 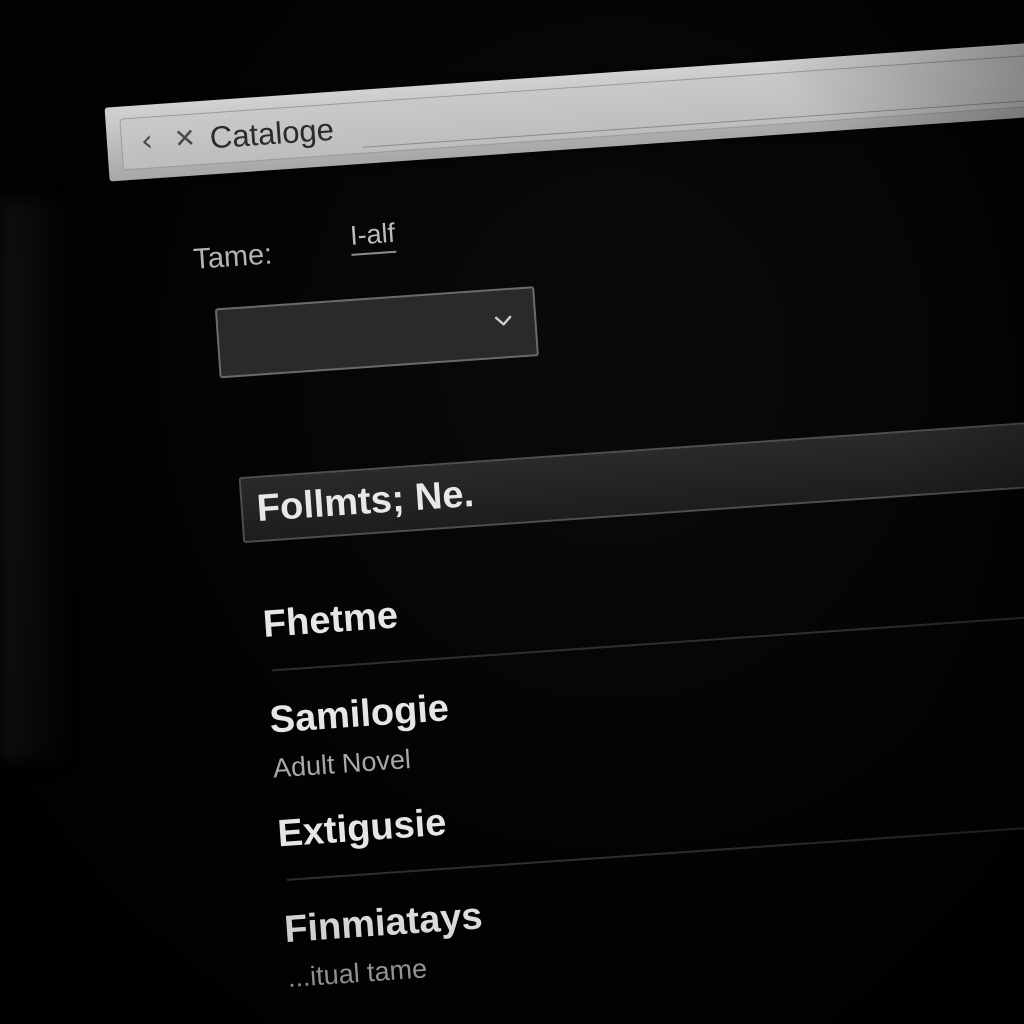 I want to click on dropdown-select, so click(x=376, y=332).